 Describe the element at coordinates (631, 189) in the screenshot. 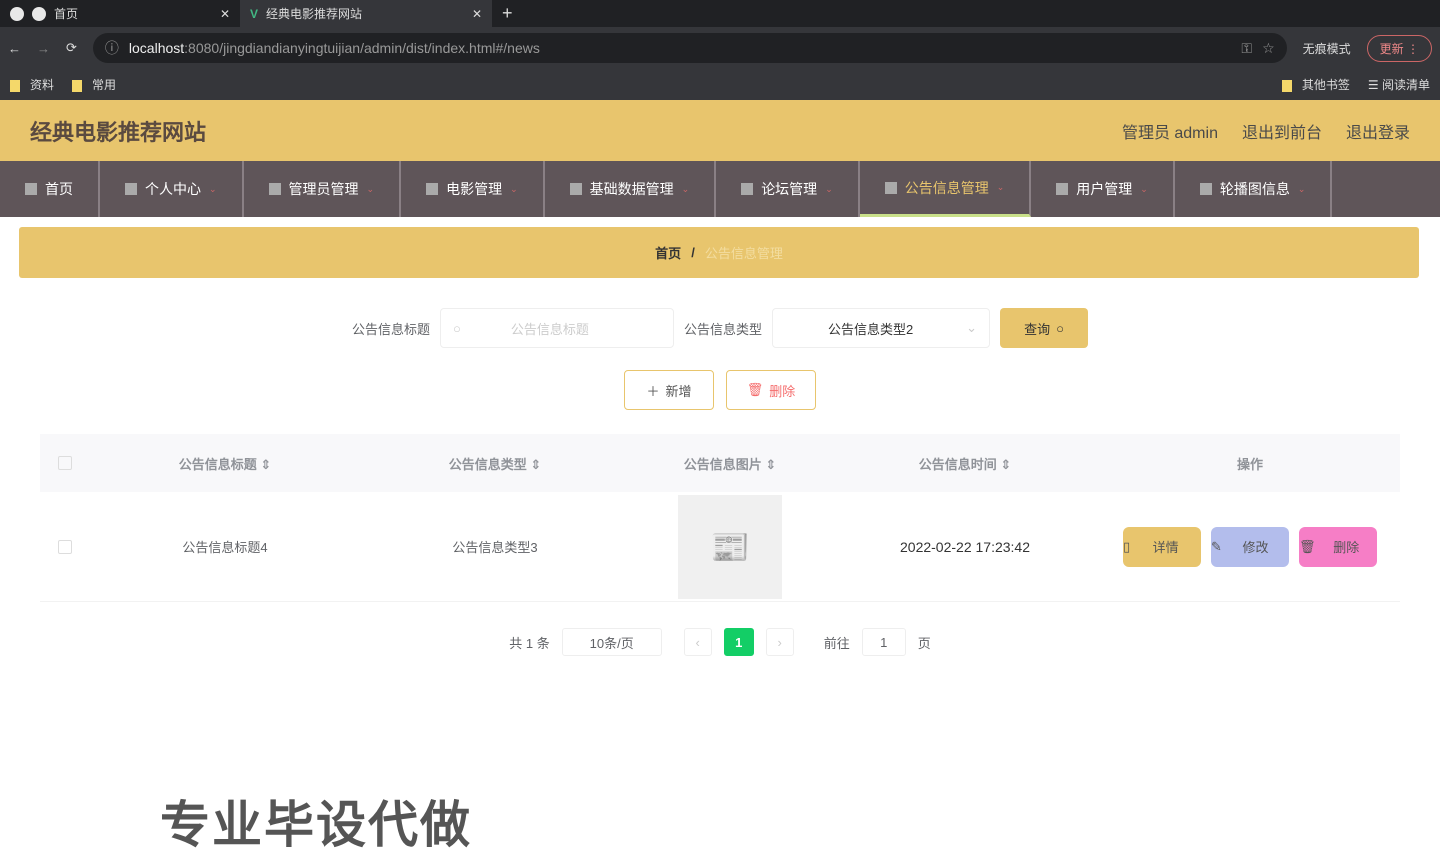

I see `nav-basic-data: 基础数据管理 ⌄` at that location.